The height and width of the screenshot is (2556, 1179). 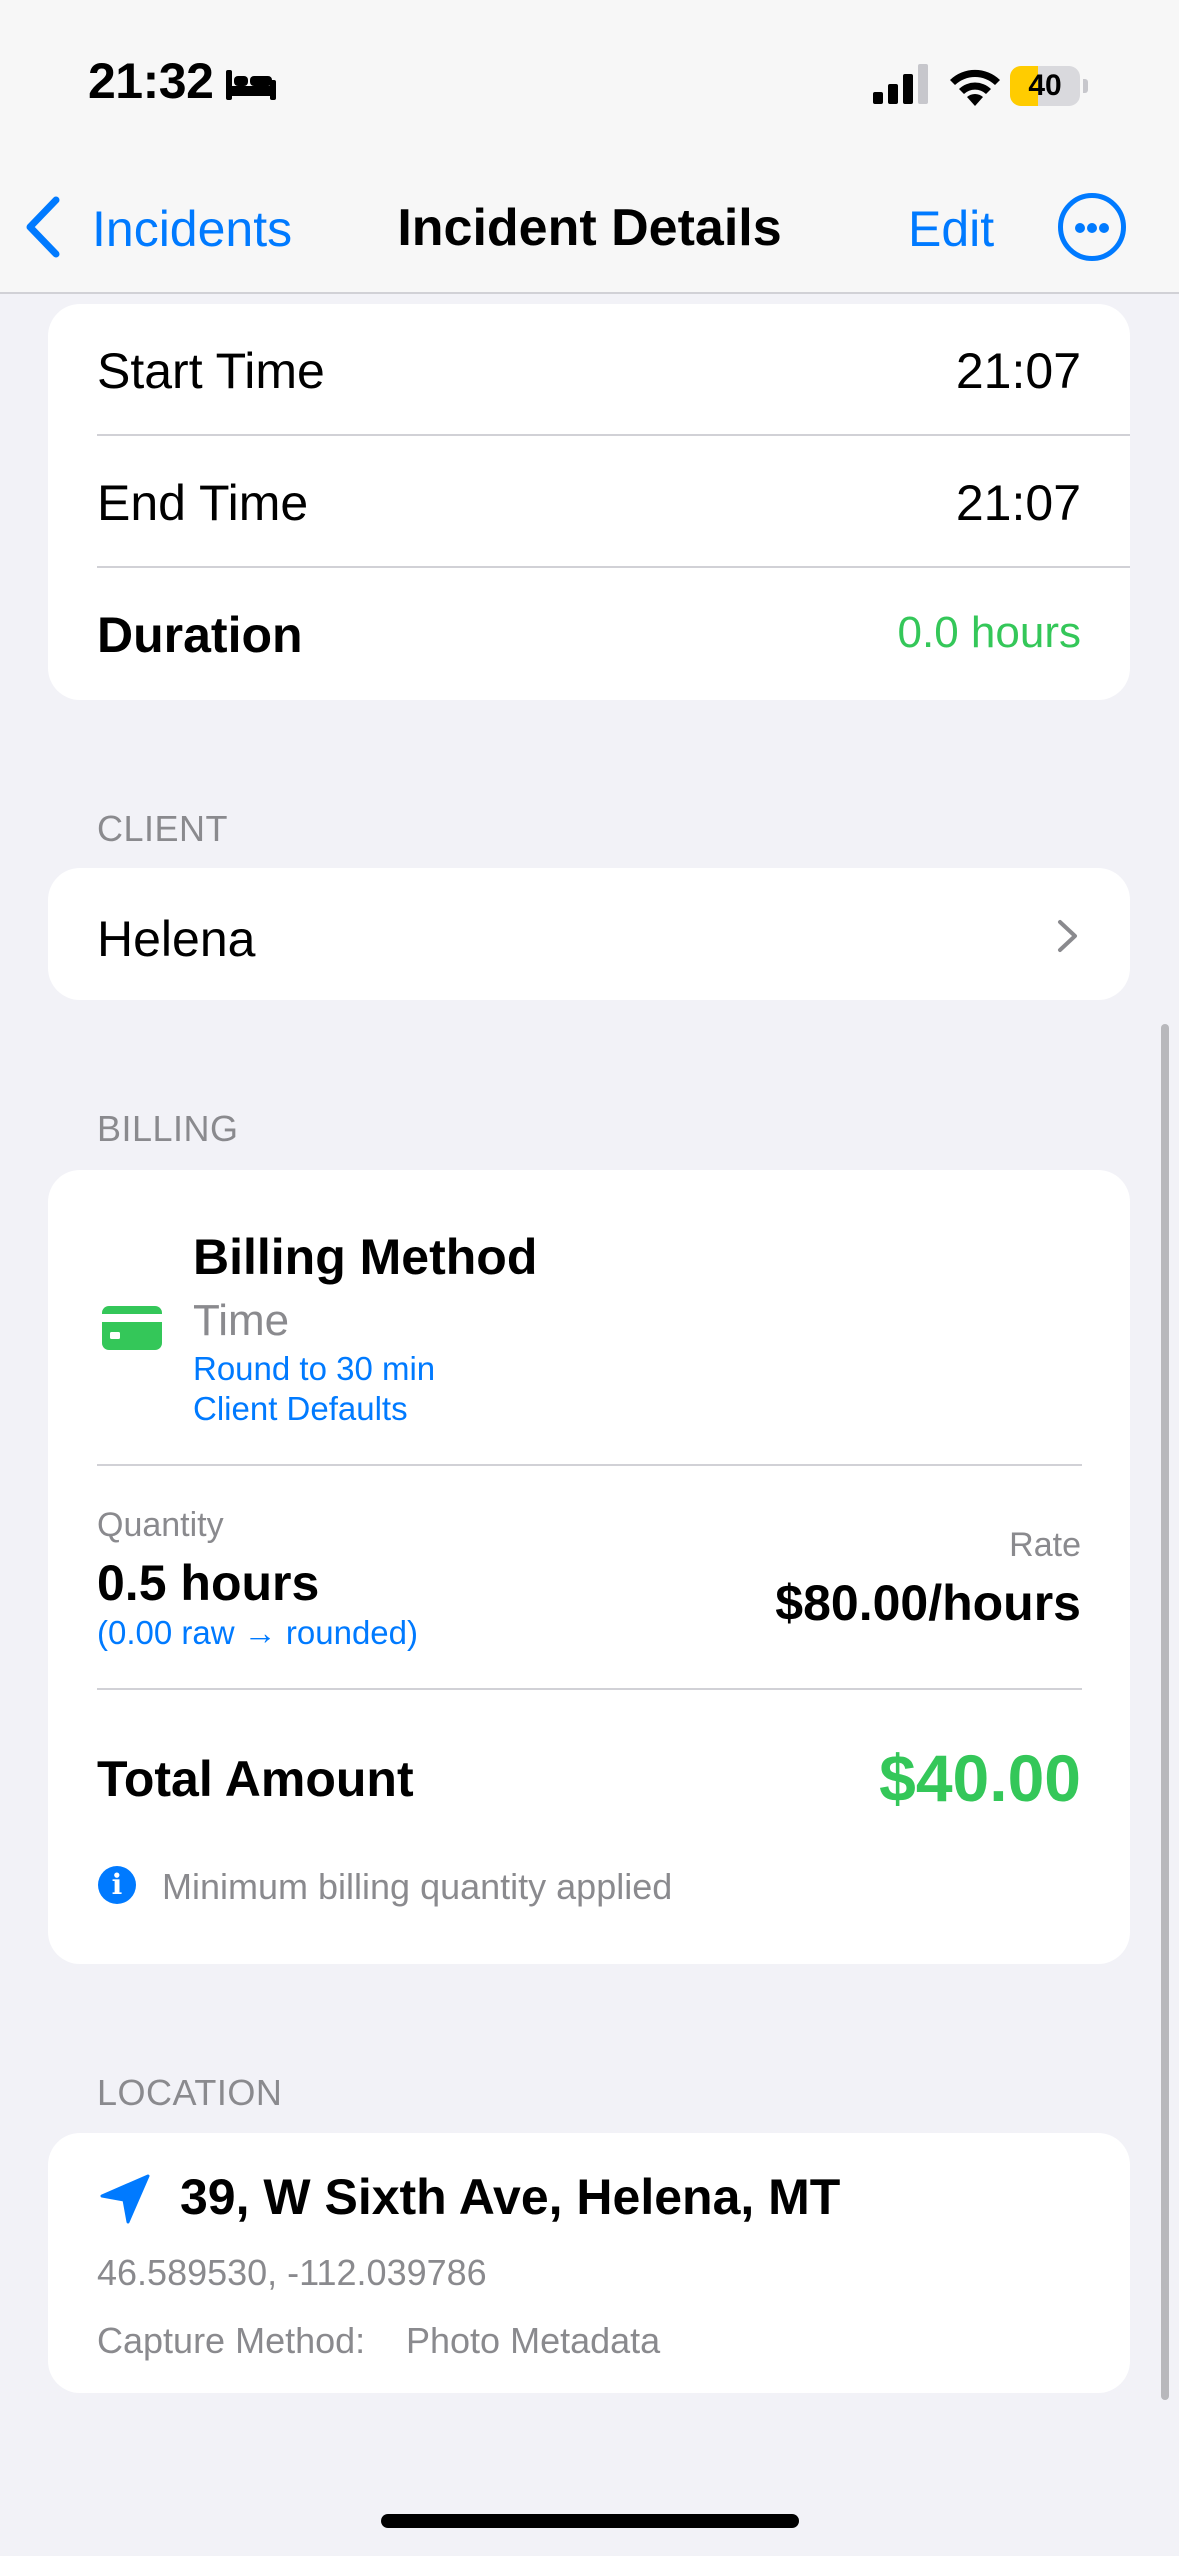 I want to click on total-amount-label: Total Amount, so click(x=255, y=1779).